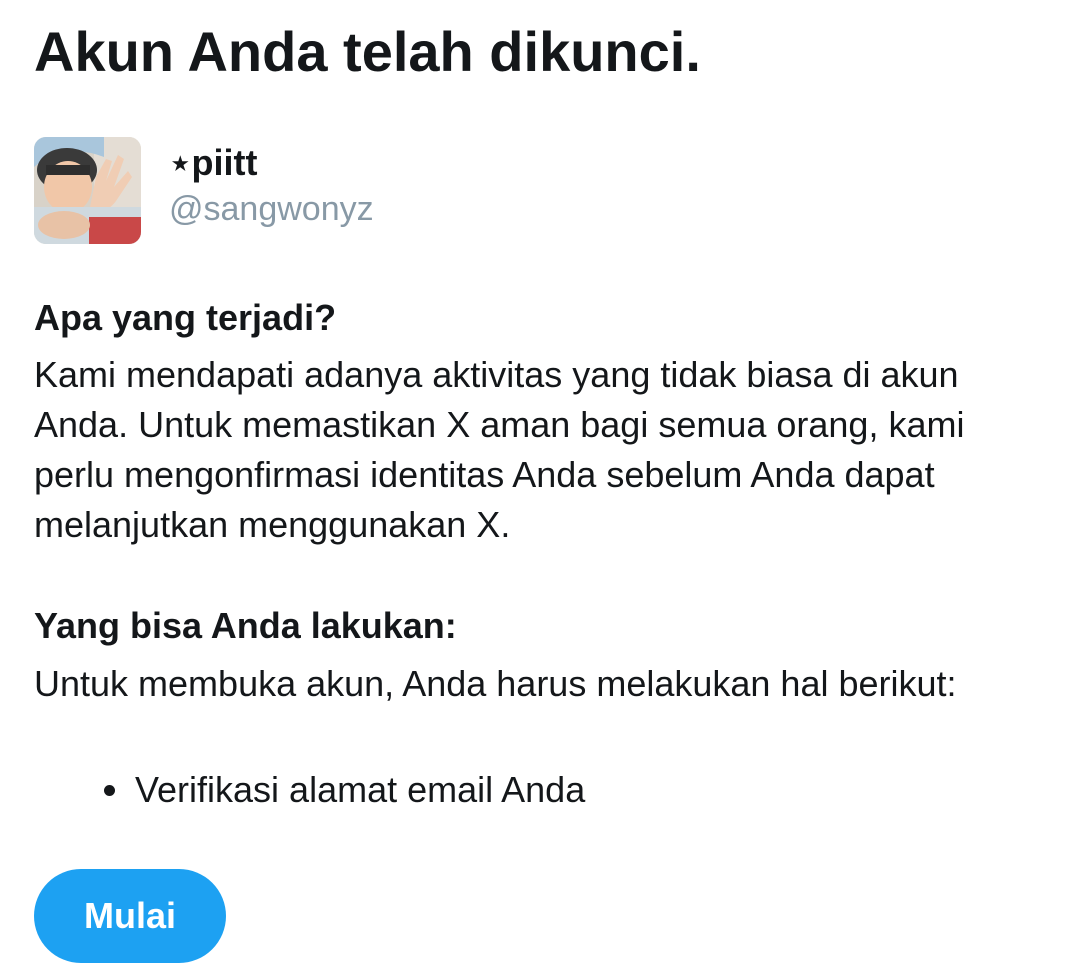 The width and height of the screenshot is (1077, 979). What do you see at coordinates (384, 192) in the screenshot?
I see `account-profile: ⋆piitt @sangwonyz` at bounding box center [384, 192].